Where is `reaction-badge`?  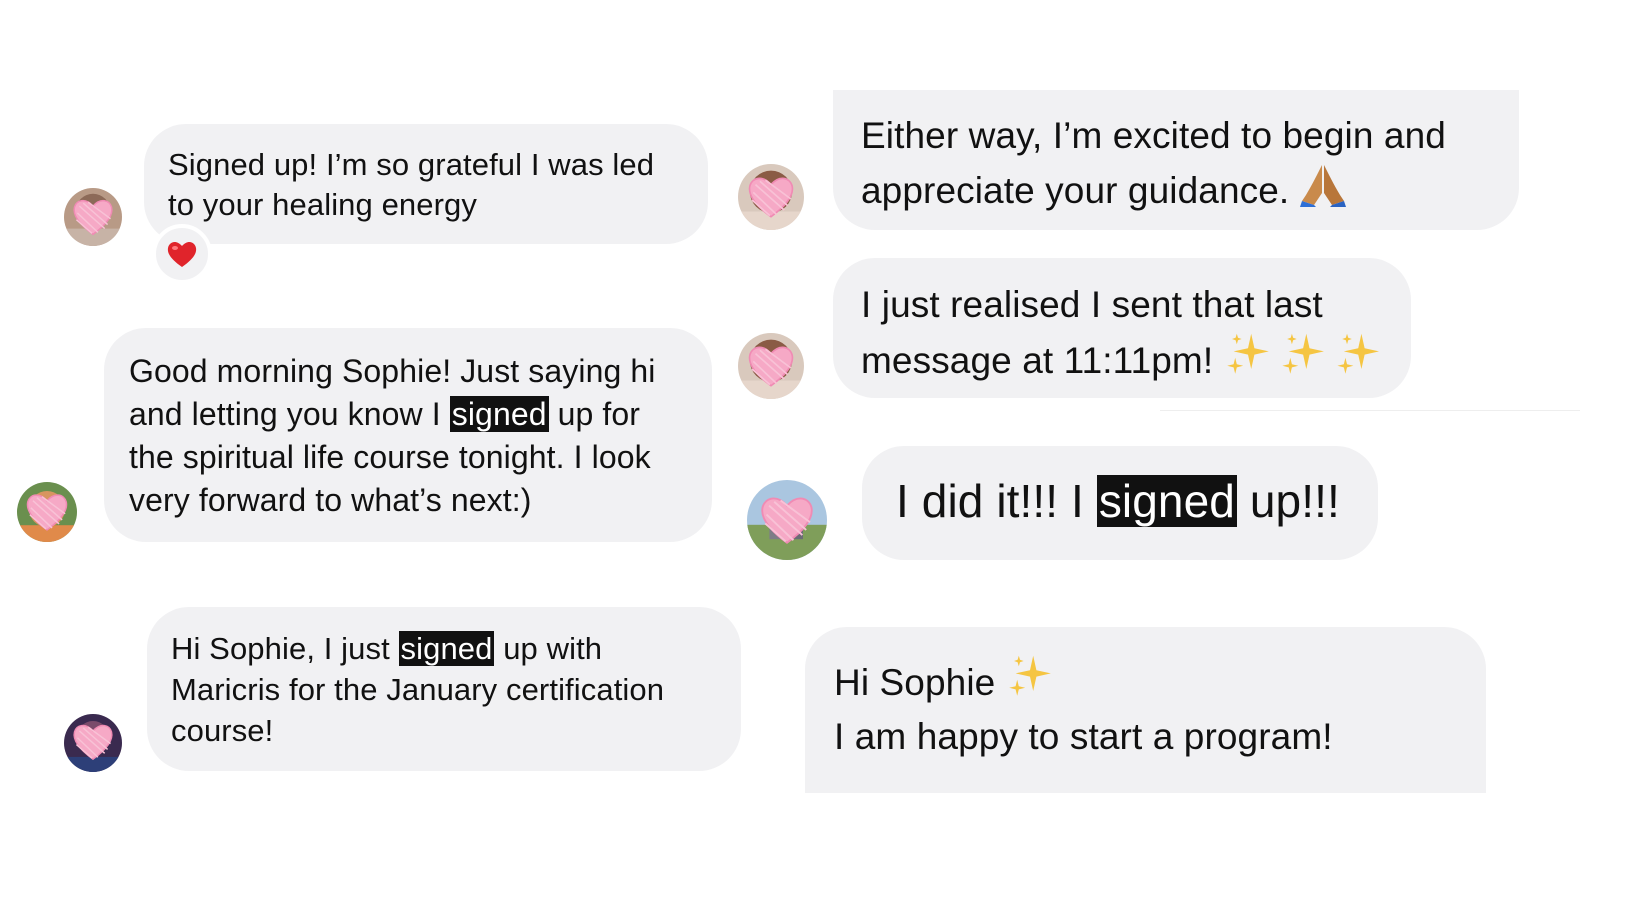
reaction-badge is located at coordinates (182, 254).